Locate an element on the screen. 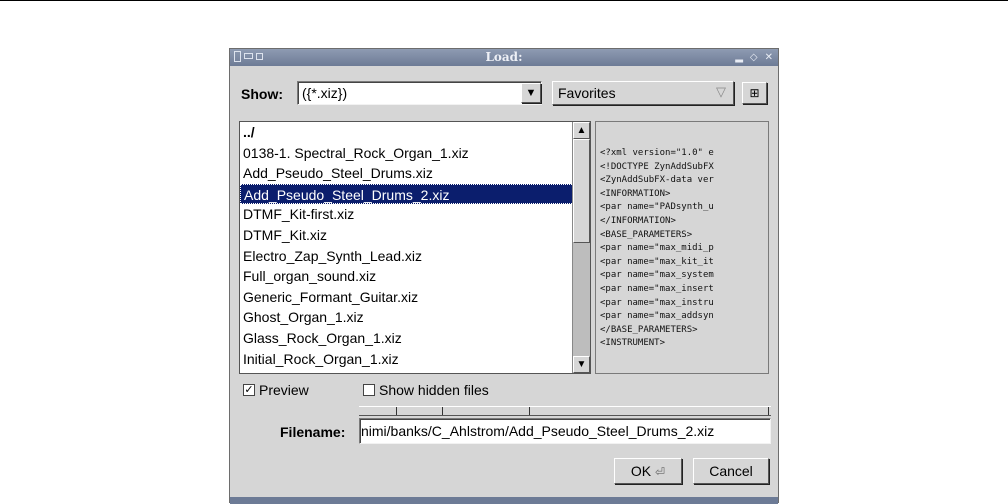 The width and height of the screenshot is (1008, 504). show-label: Show: is located at coordinates (262, 94).